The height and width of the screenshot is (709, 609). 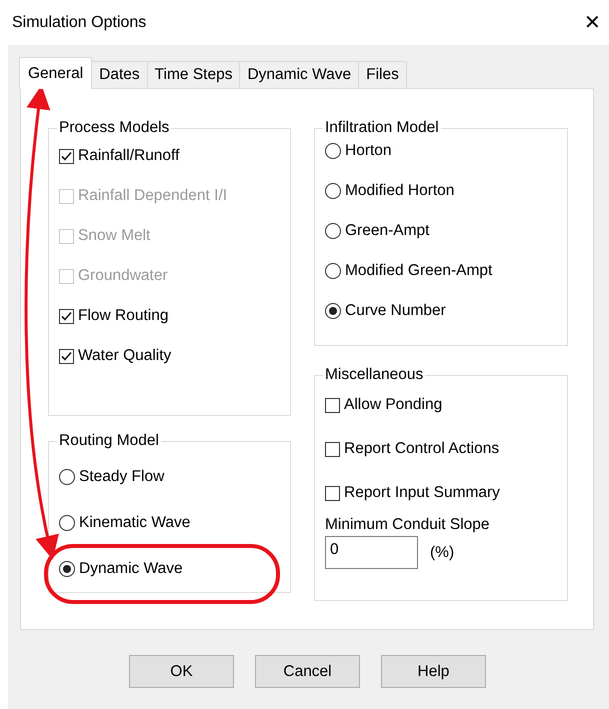 I want to click on group-title: Routing Model, so click(x=109, y=441).